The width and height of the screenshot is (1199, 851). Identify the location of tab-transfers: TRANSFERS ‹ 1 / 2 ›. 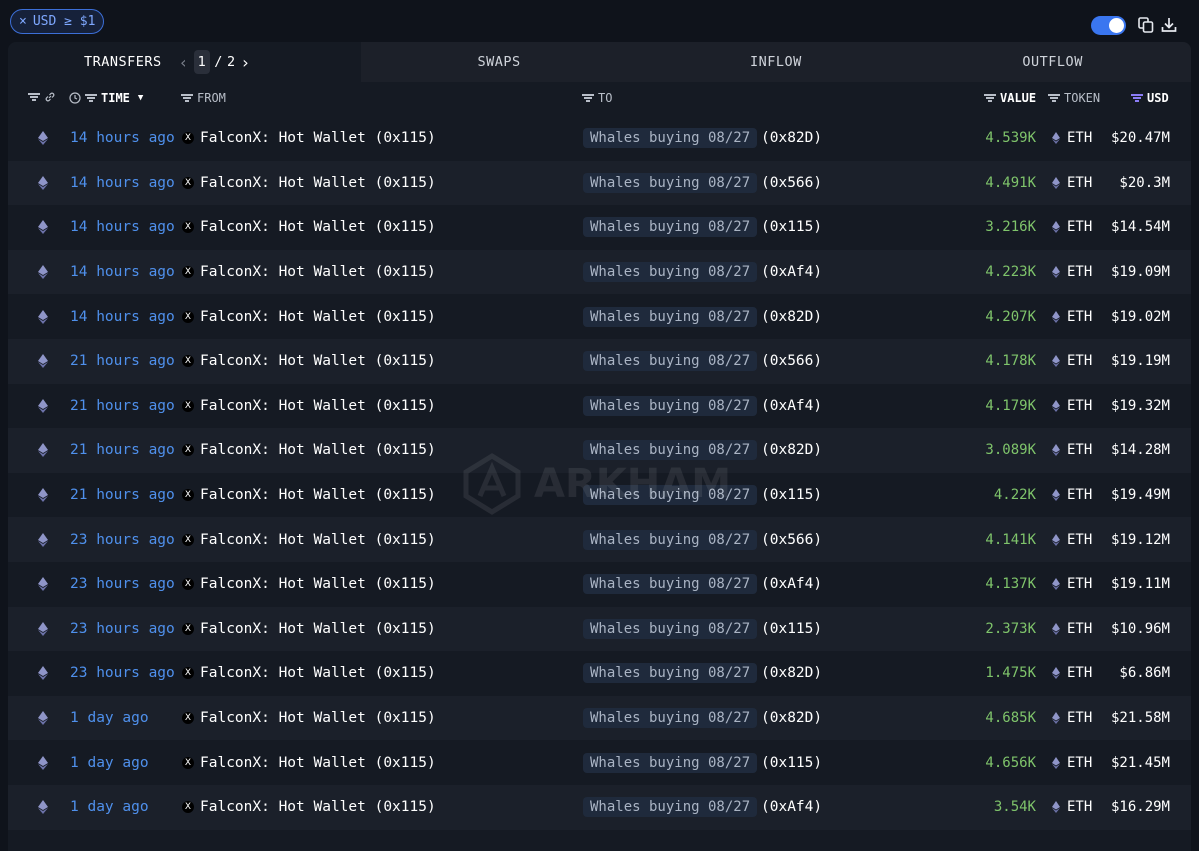
(184, 62).